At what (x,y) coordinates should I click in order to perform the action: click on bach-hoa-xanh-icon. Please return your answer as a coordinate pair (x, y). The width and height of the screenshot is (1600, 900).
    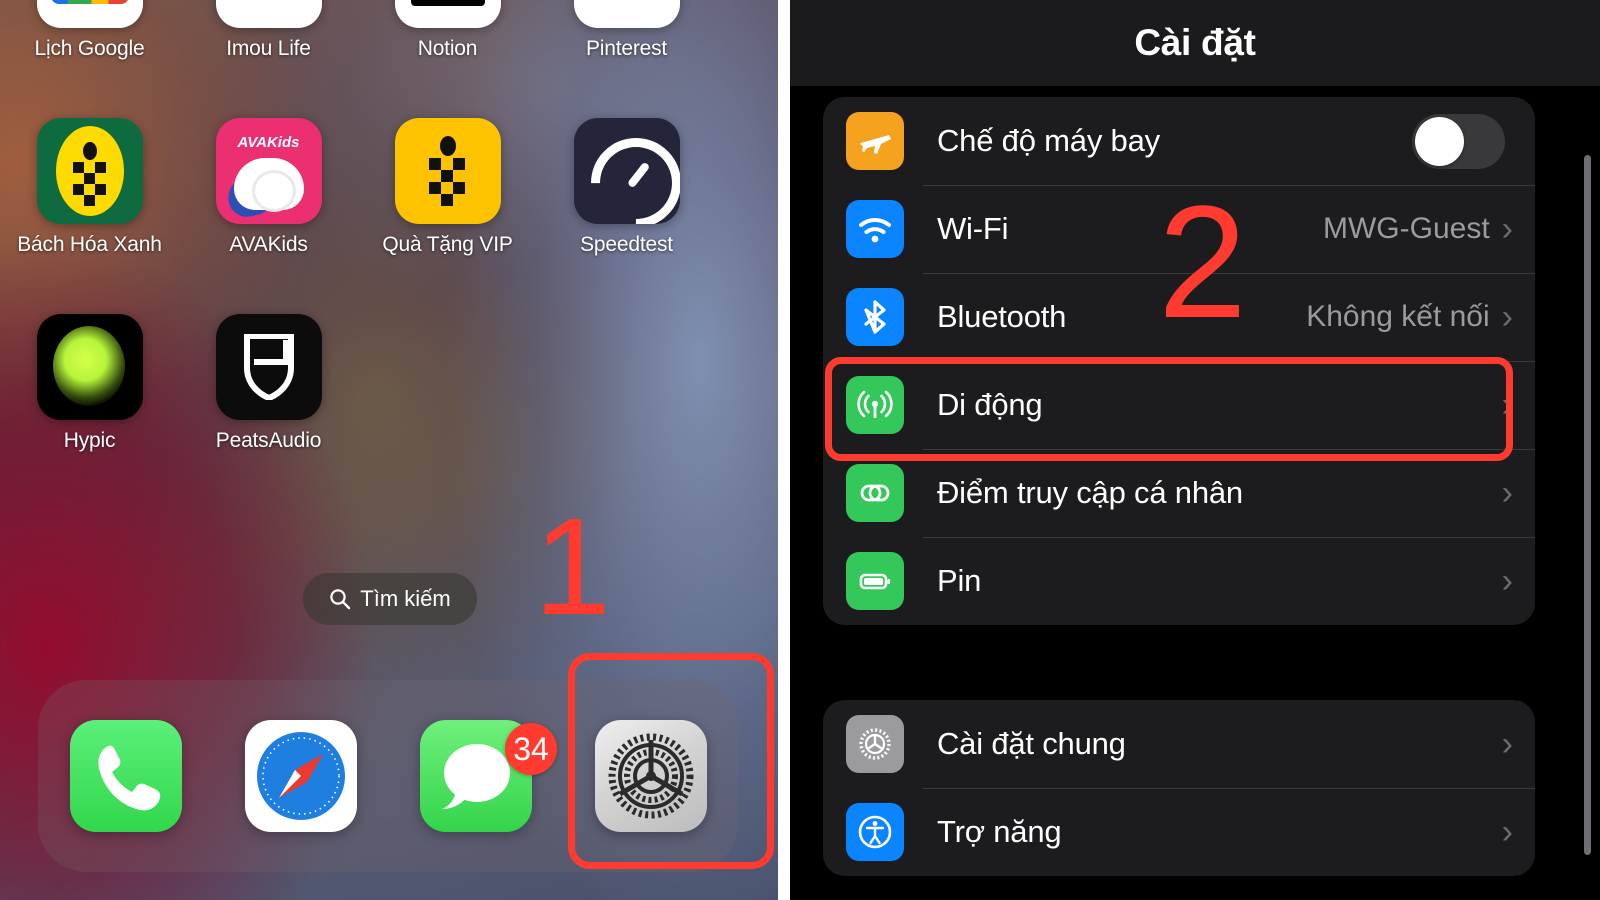
    Looking at the image, I should click on (89, 171).